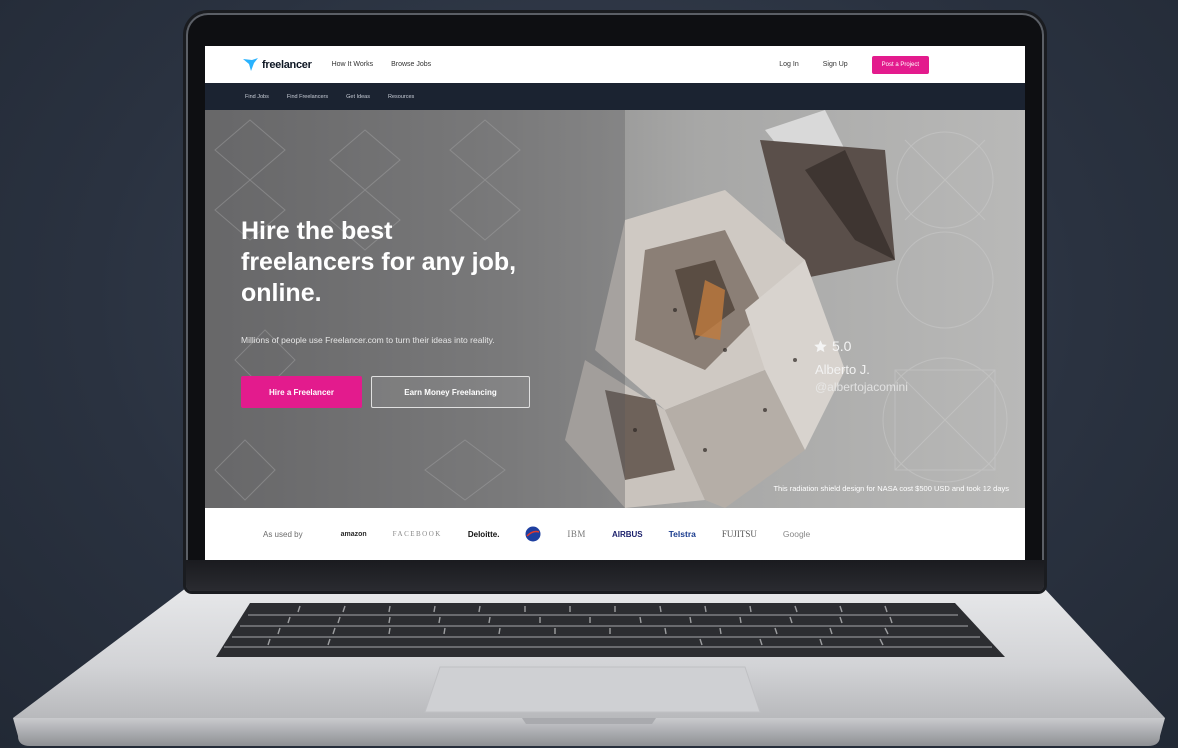  Describe the element at coordinates (353, 64) in the screenshot. I see `nav-how-it-works: How It Works` at that location.